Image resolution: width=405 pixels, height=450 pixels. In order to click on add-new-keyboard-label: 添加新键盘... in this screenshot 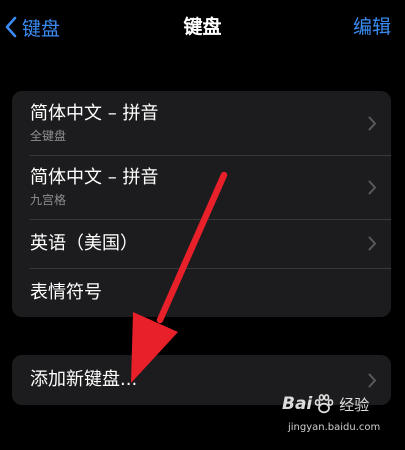, I will do `click(84, 379)`.